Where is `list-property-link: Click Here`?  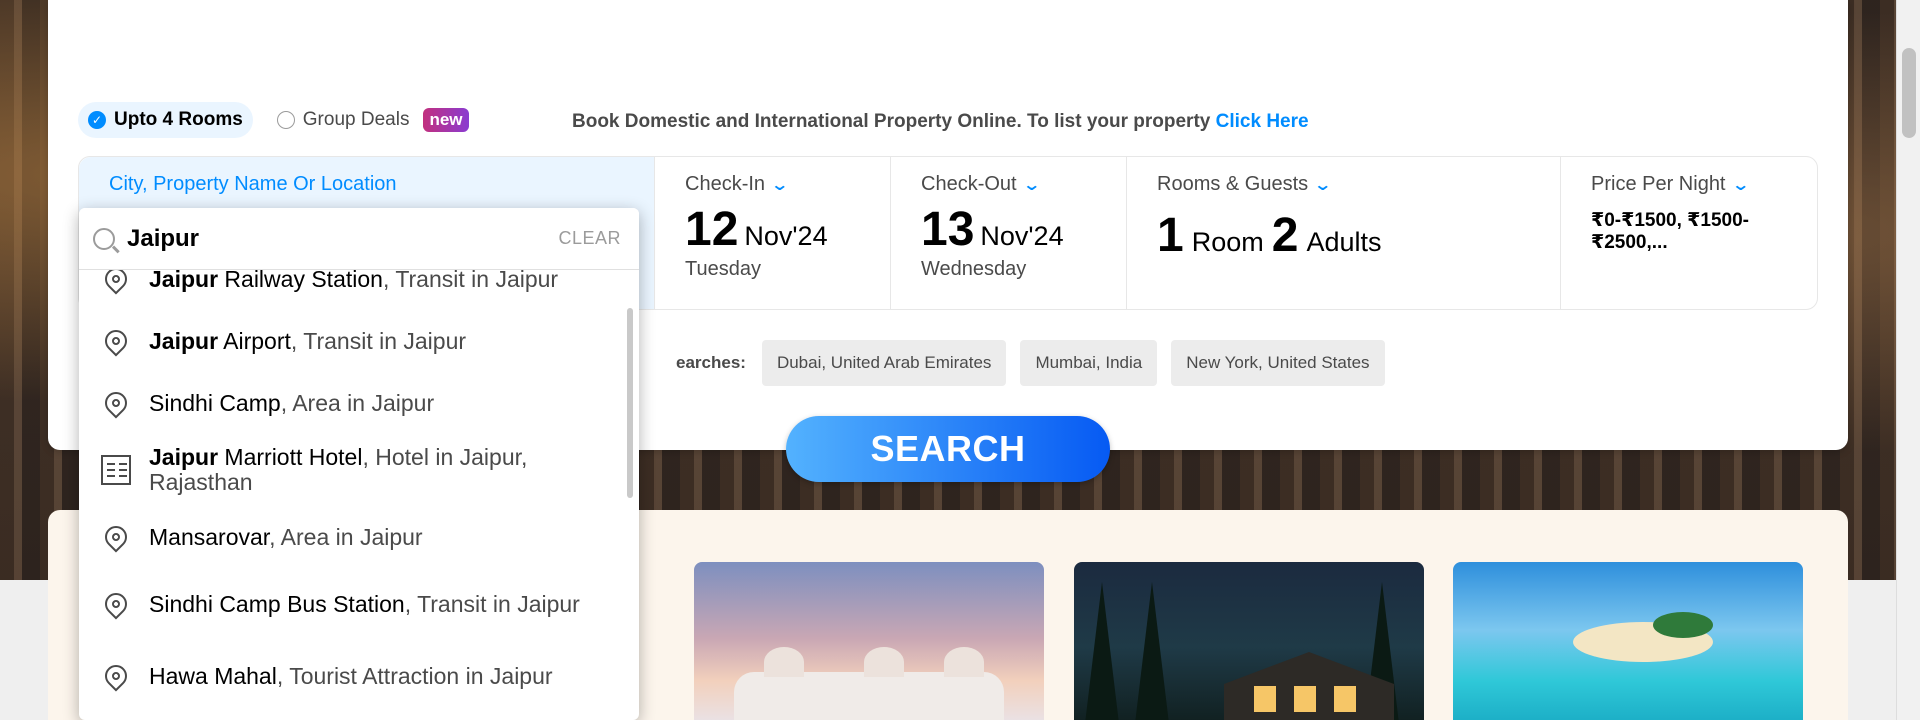
list-property-link: Click Here is located at coordinates (1262, 121).